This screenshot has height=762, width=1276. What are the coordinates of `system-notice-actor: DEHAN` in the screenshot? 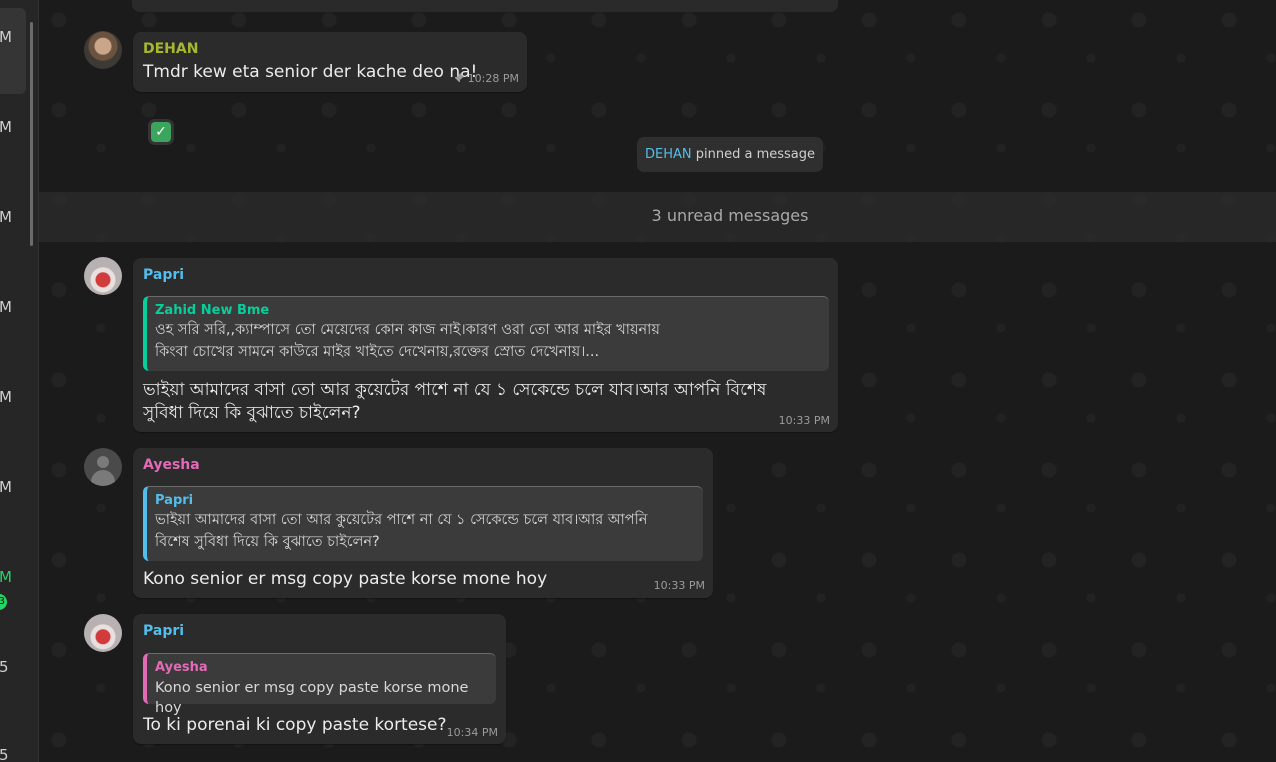 It's located at (668, 154).